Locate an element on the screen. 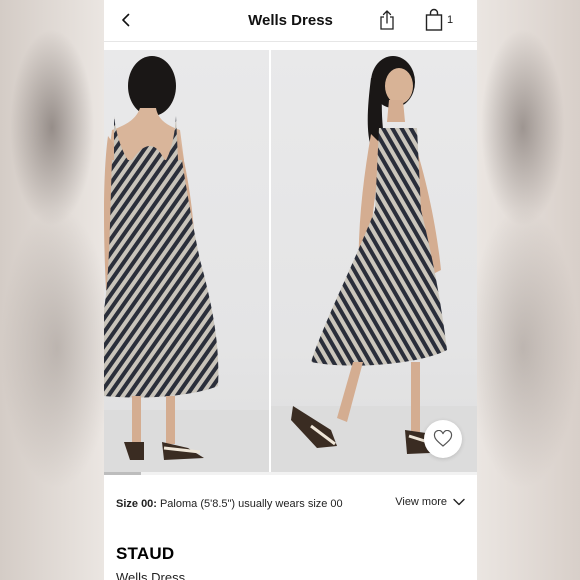 This screenshot has width=580, height=580. shopping-bag-button is located at coordinates (435, 20).